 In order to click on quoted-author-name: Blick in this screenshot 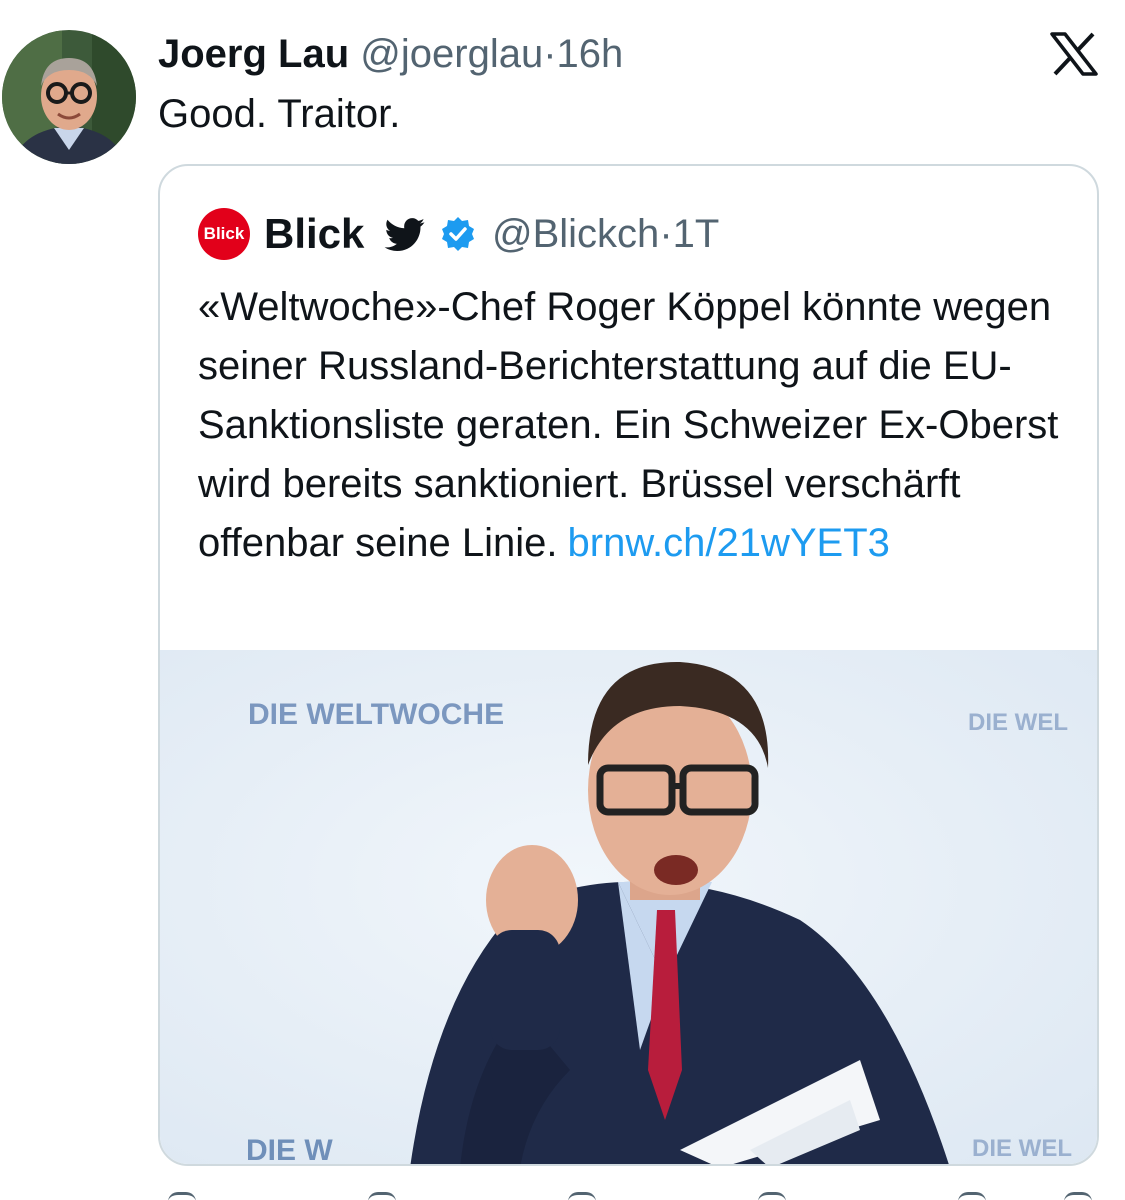, I will do `click(314, 234)`.